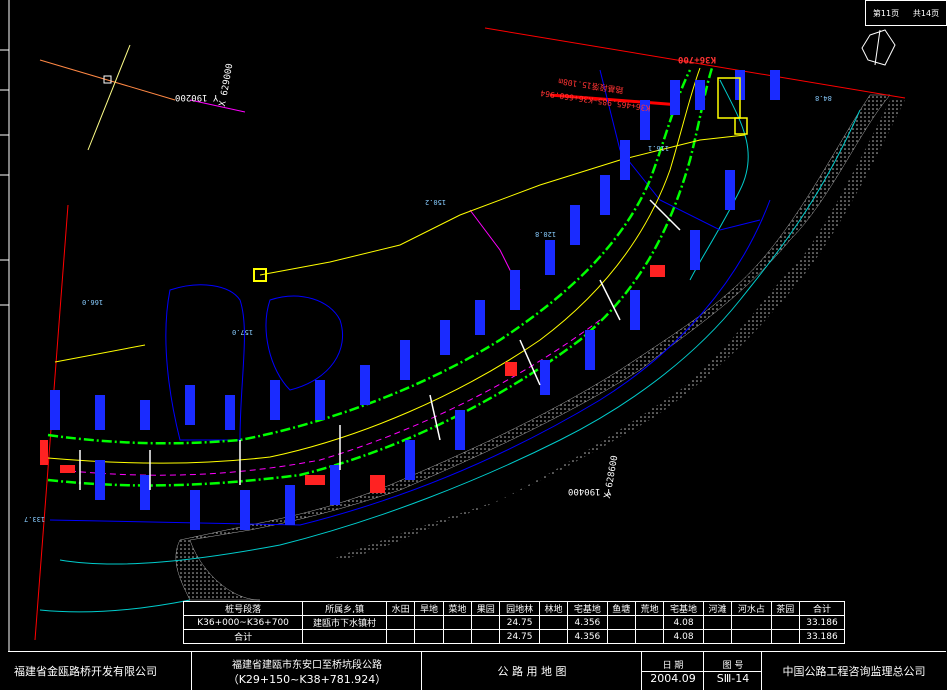 The height and width of the screenshot is (690, 947). I want to click on drawing-no-cell: 图 号 SⅢ-14, so click(732, 671).